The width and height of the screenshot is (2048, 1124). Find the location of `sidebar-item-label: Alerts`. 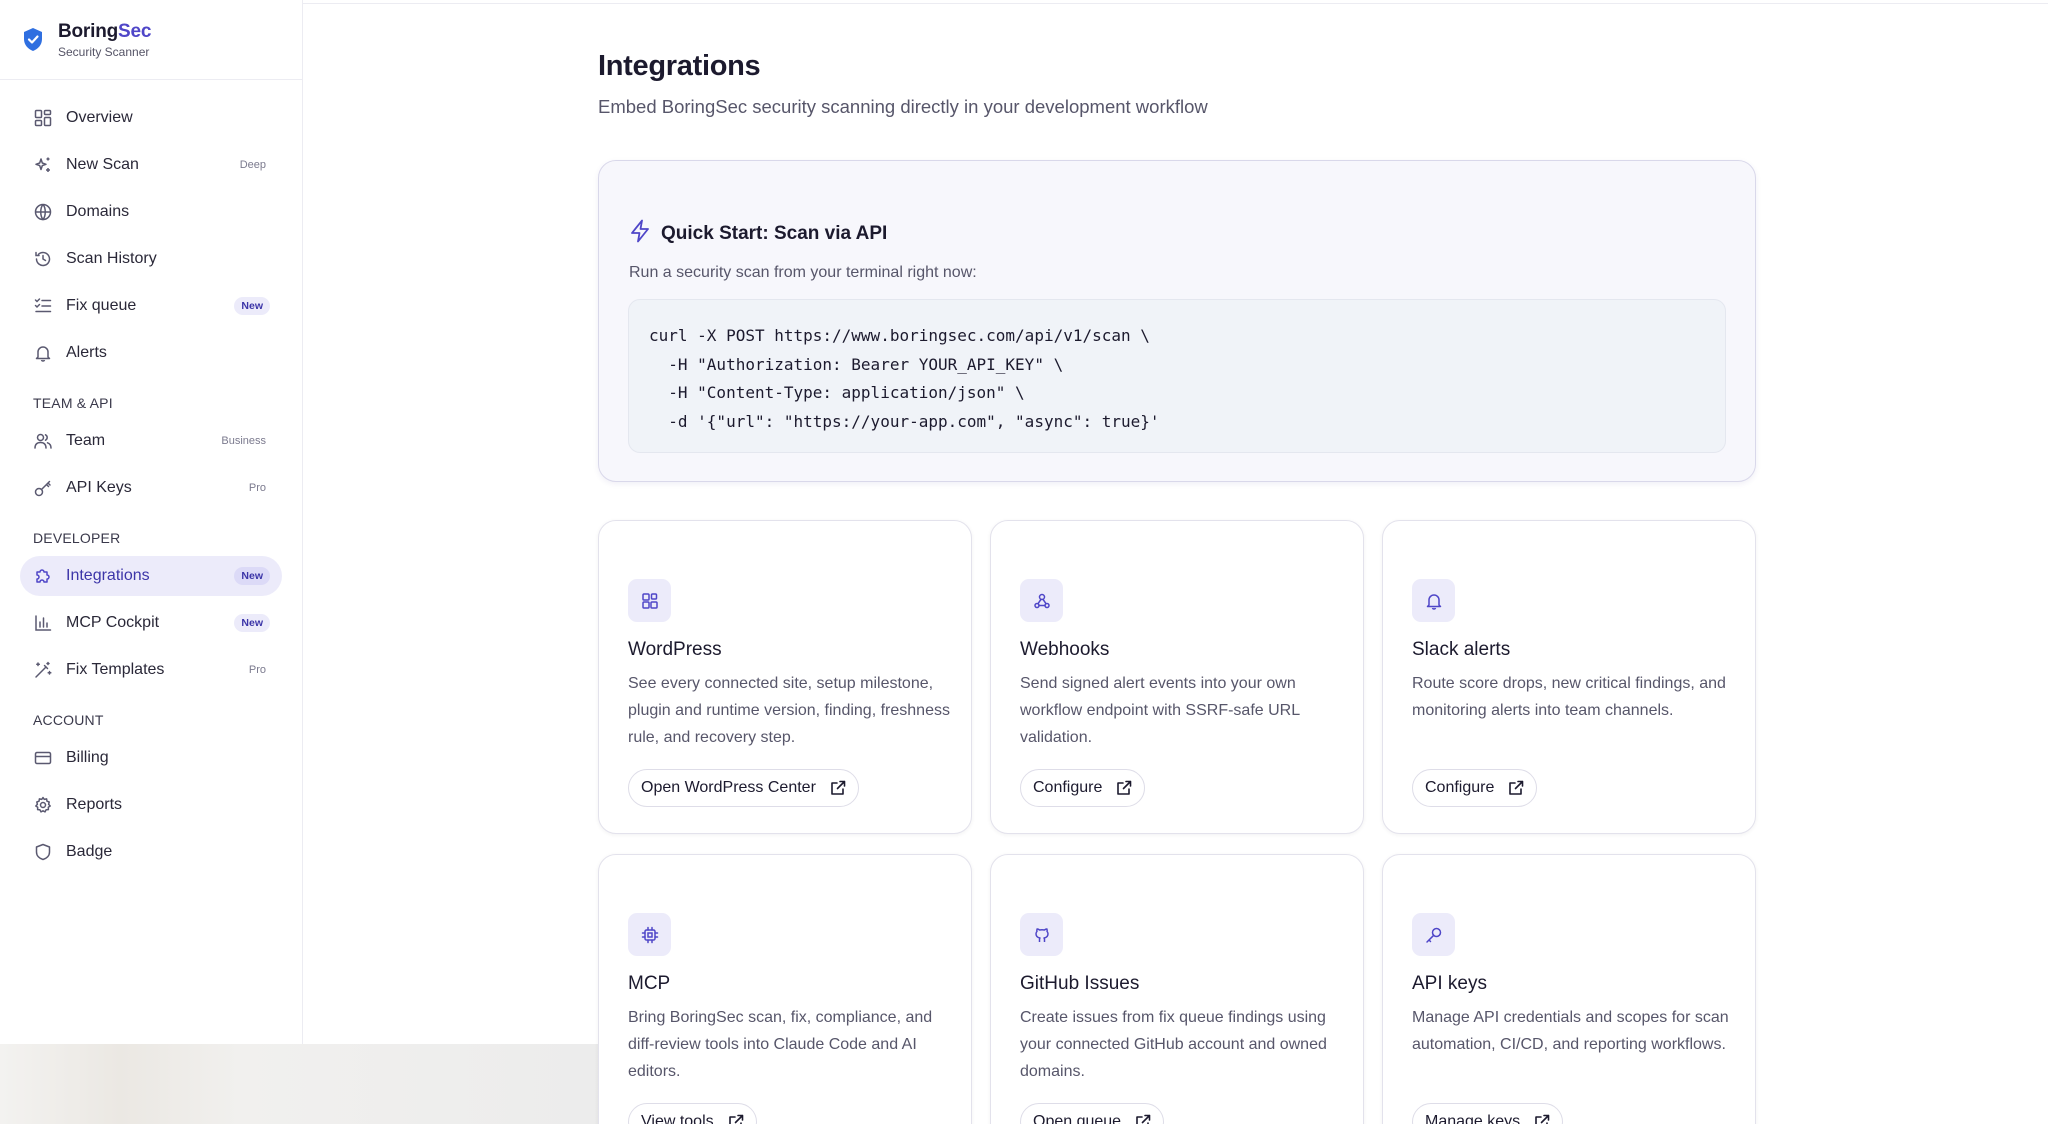

sidebar-item-label: Alerts is located at coordinates (86, 352).